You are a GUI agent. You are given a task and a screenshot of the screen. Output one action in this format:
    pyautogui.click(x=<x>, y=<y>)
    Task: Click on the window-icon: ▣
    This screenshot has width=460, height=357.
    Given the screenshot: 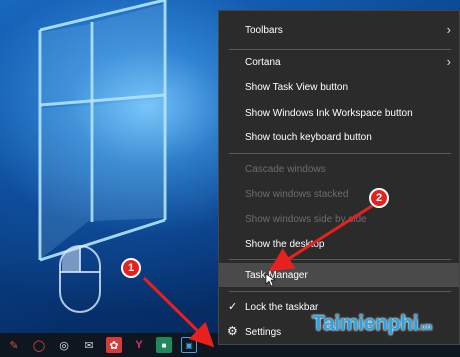 What is the action you would take?
    pyautogui.click(x=189, y=345)
    